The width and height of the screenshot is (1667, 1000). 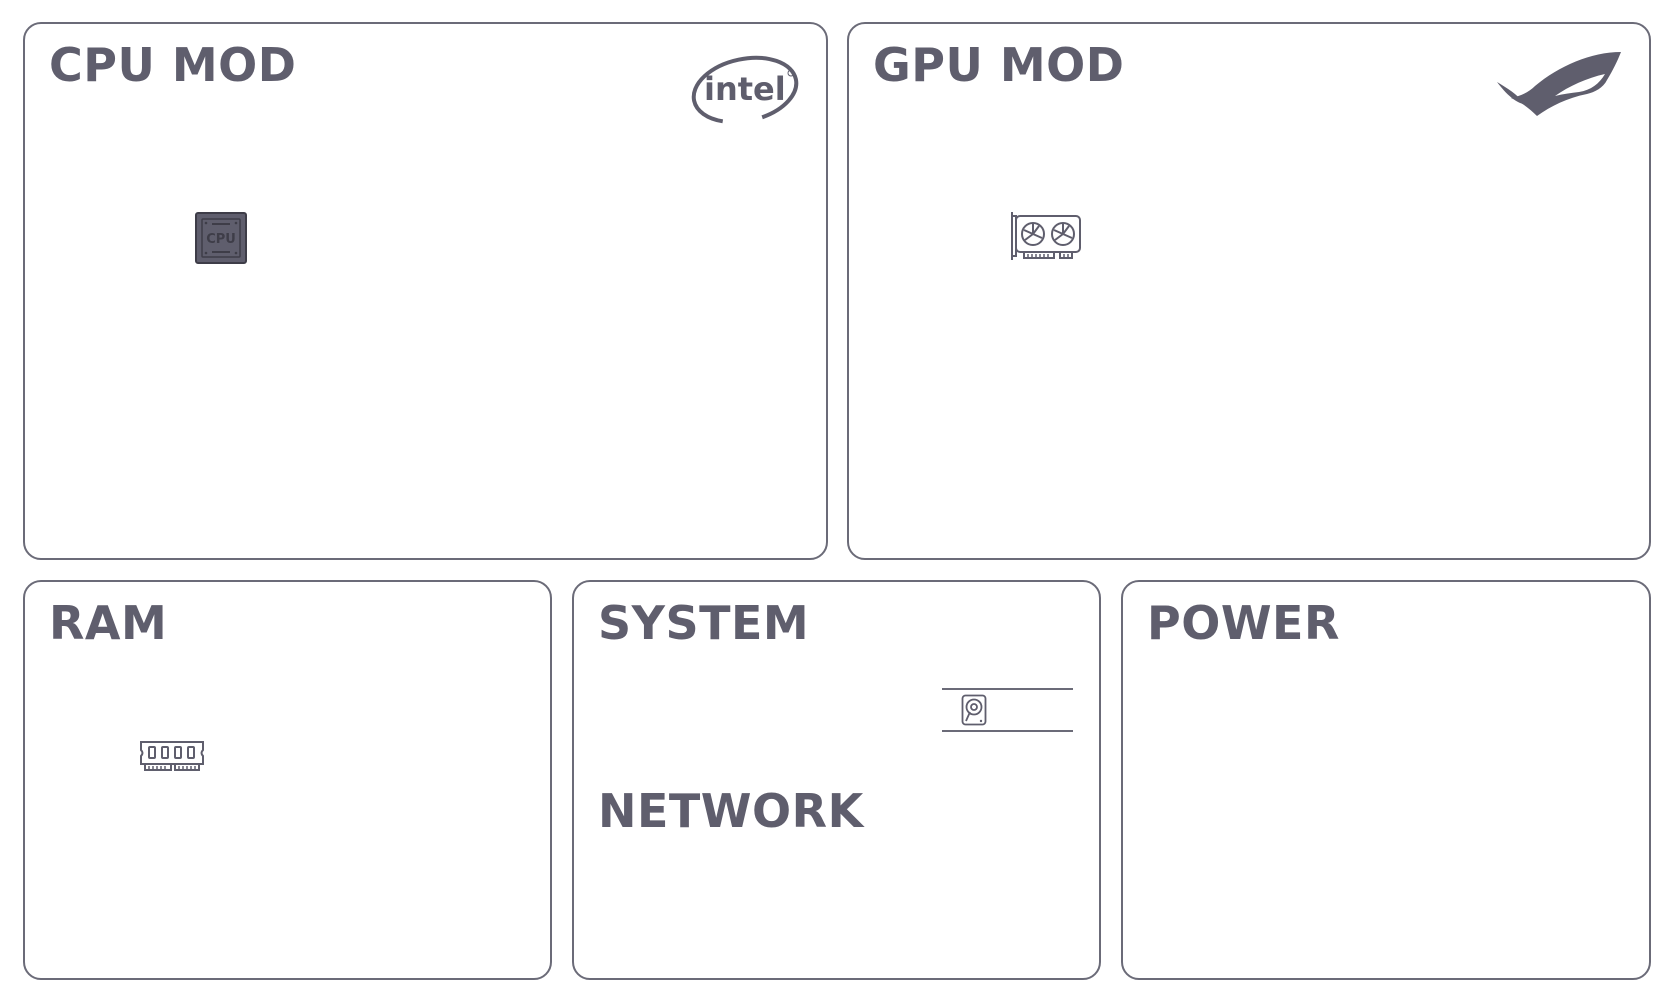 I want to click on graphics-card-icon, so click(x=1046, y=236).